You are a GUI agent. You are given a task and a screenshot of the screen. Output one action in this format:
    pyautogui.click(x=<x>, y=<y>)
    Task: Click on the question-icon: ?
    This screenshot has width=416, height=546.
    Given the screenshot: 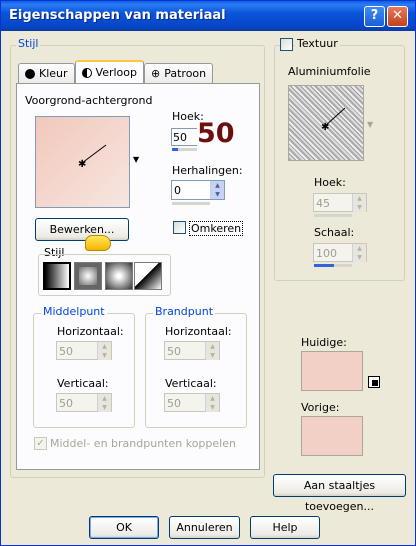 What is the action you would take?
    pyautogui.click(x=374, y=15)
    